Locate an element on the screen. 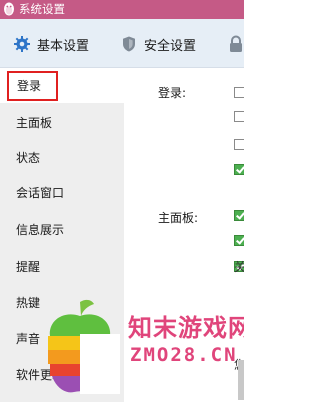 The image size is (320, 402). sidebar-item-label: 登录 is located at coordinates (29, 86).